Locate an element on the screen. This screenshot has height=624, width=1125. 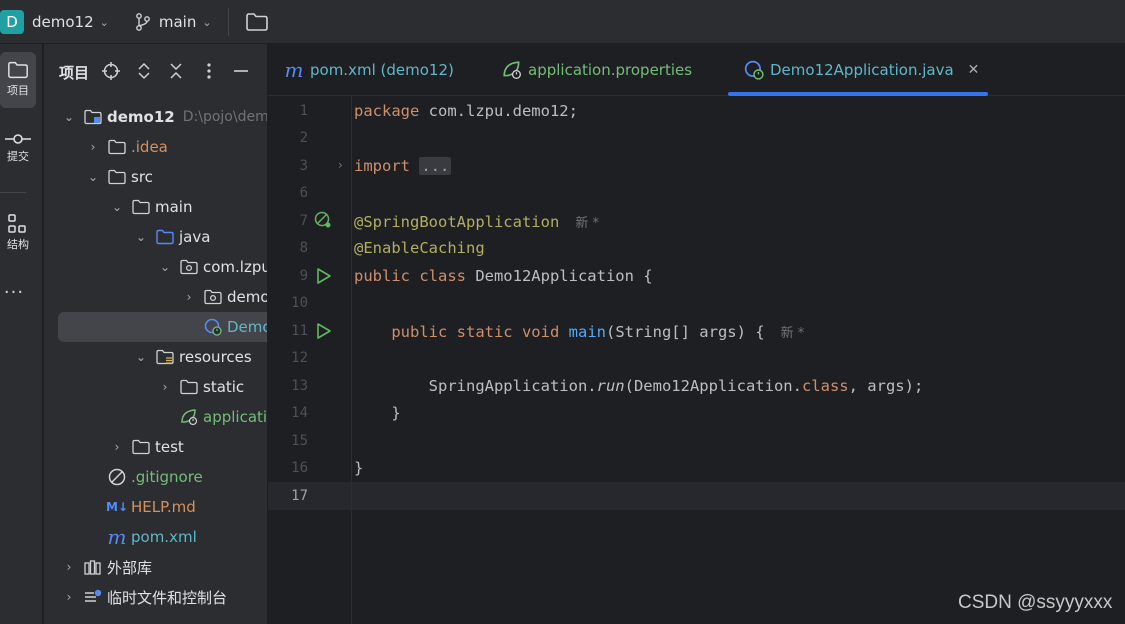
tree-item-src: ⌄ src is located at coordinates (155, 177).